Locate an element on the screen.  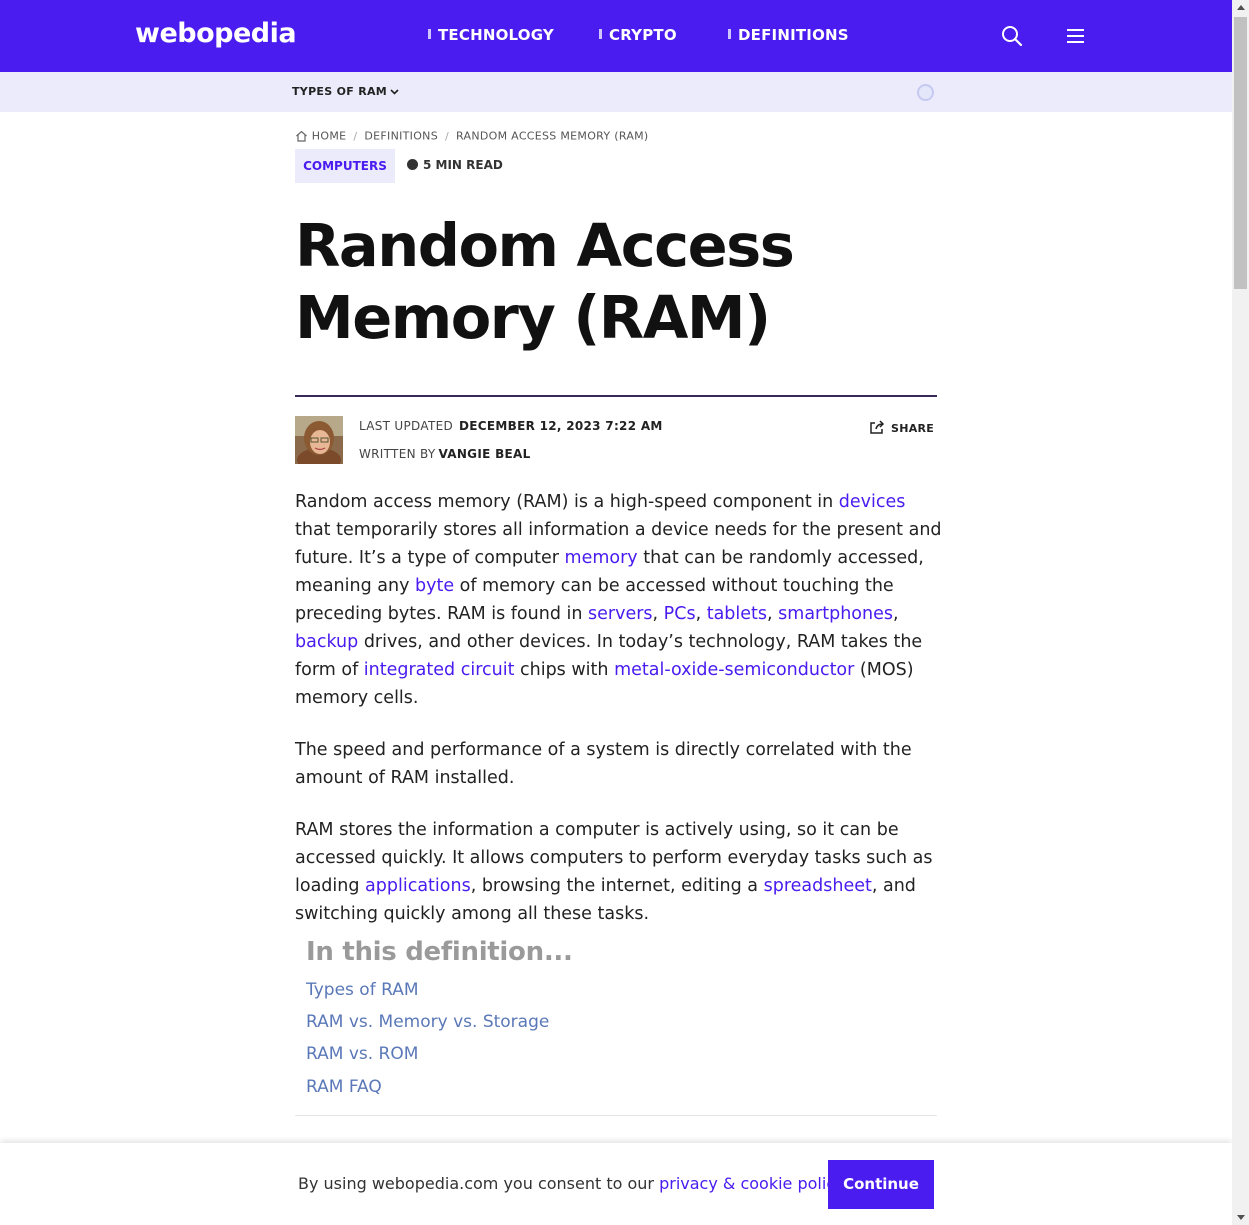
inline-link: byte is located at coordinates (434, 586).